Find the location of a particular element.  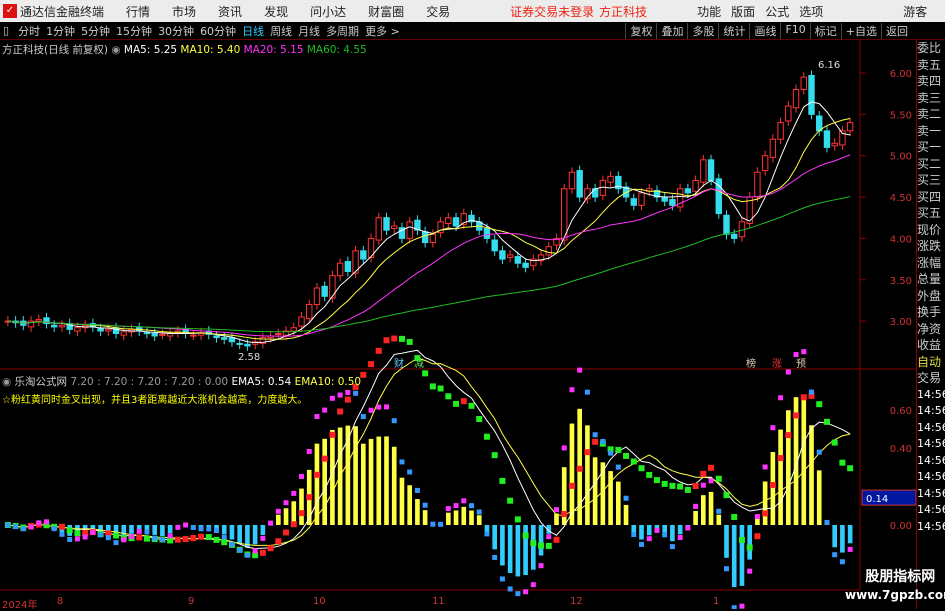

month-label: 8 is located at coordinates (60, 601).